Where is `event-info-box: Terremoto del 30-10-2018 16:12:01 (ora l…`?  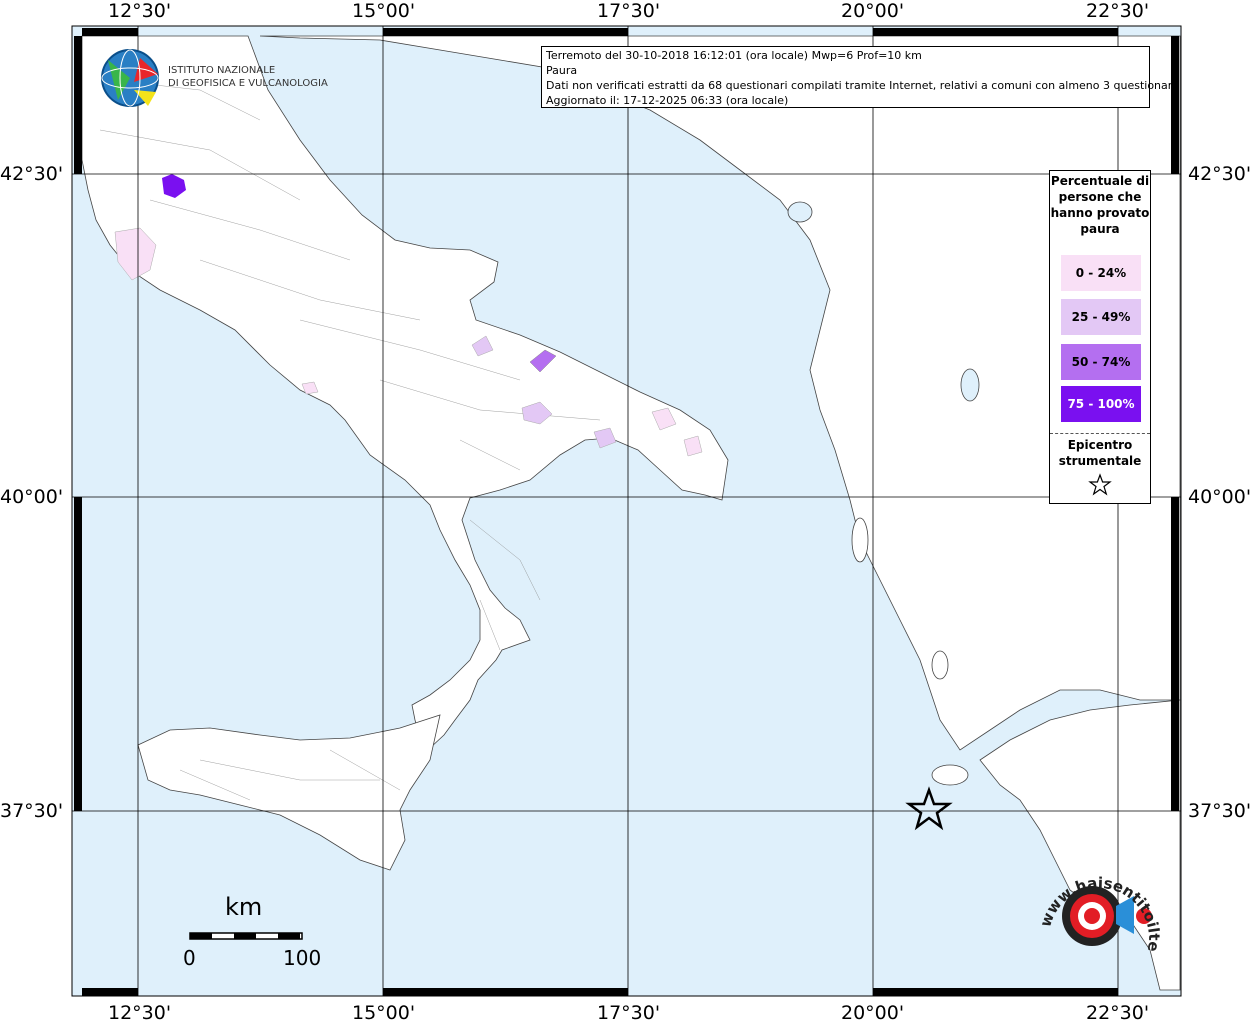
event-info-box: Terremoto del 30-10-2018 16:12:01 (ora l… is located at coordinates (860, 77).